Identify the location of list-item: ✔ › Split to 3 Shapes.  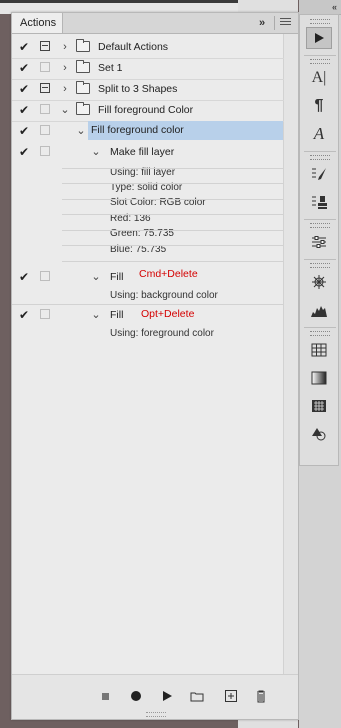
(148, 90).